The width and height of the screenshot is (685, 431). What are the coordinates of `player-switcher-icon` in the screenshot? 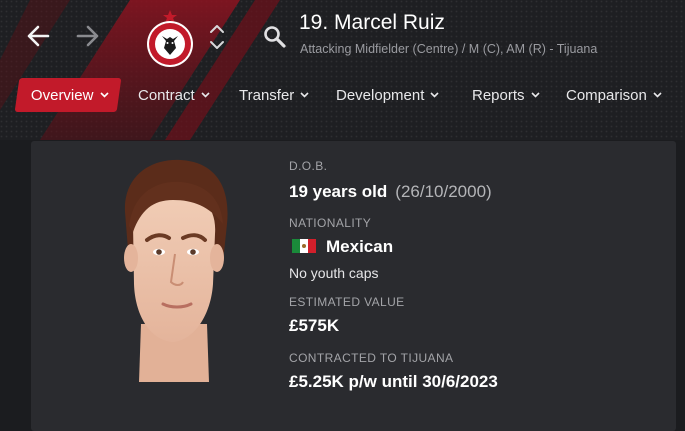 It's located at (217, 37).